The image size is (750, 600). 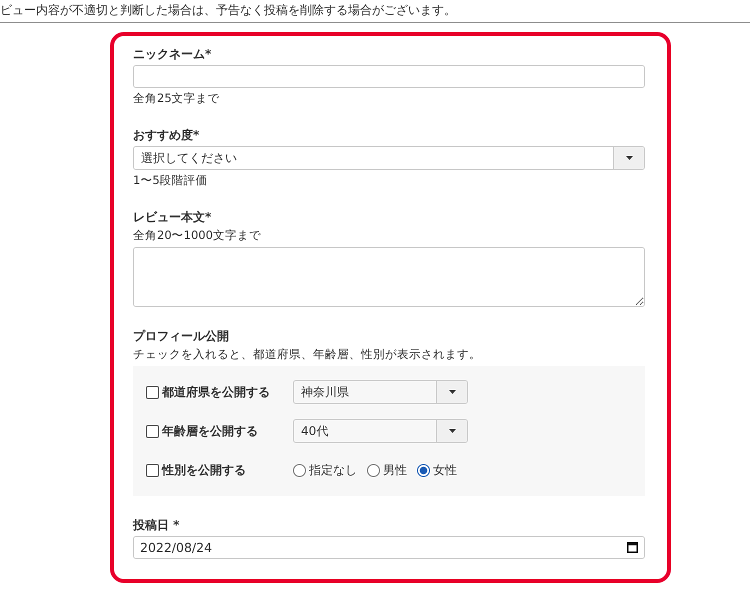 I want to click on radio-option: 男性, so click(x=387, y=470).